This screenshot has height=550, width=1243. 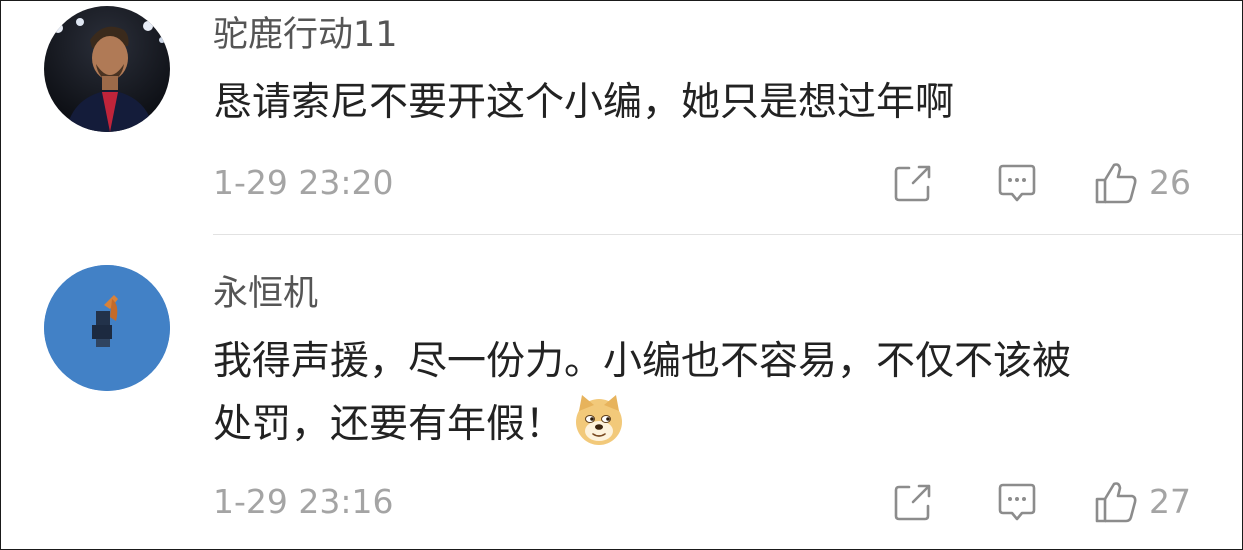 What do you see at coordinates (305, 35) in the screenshot?
I see `username: 驼鹿行动11` at bounding box center [305, 35].